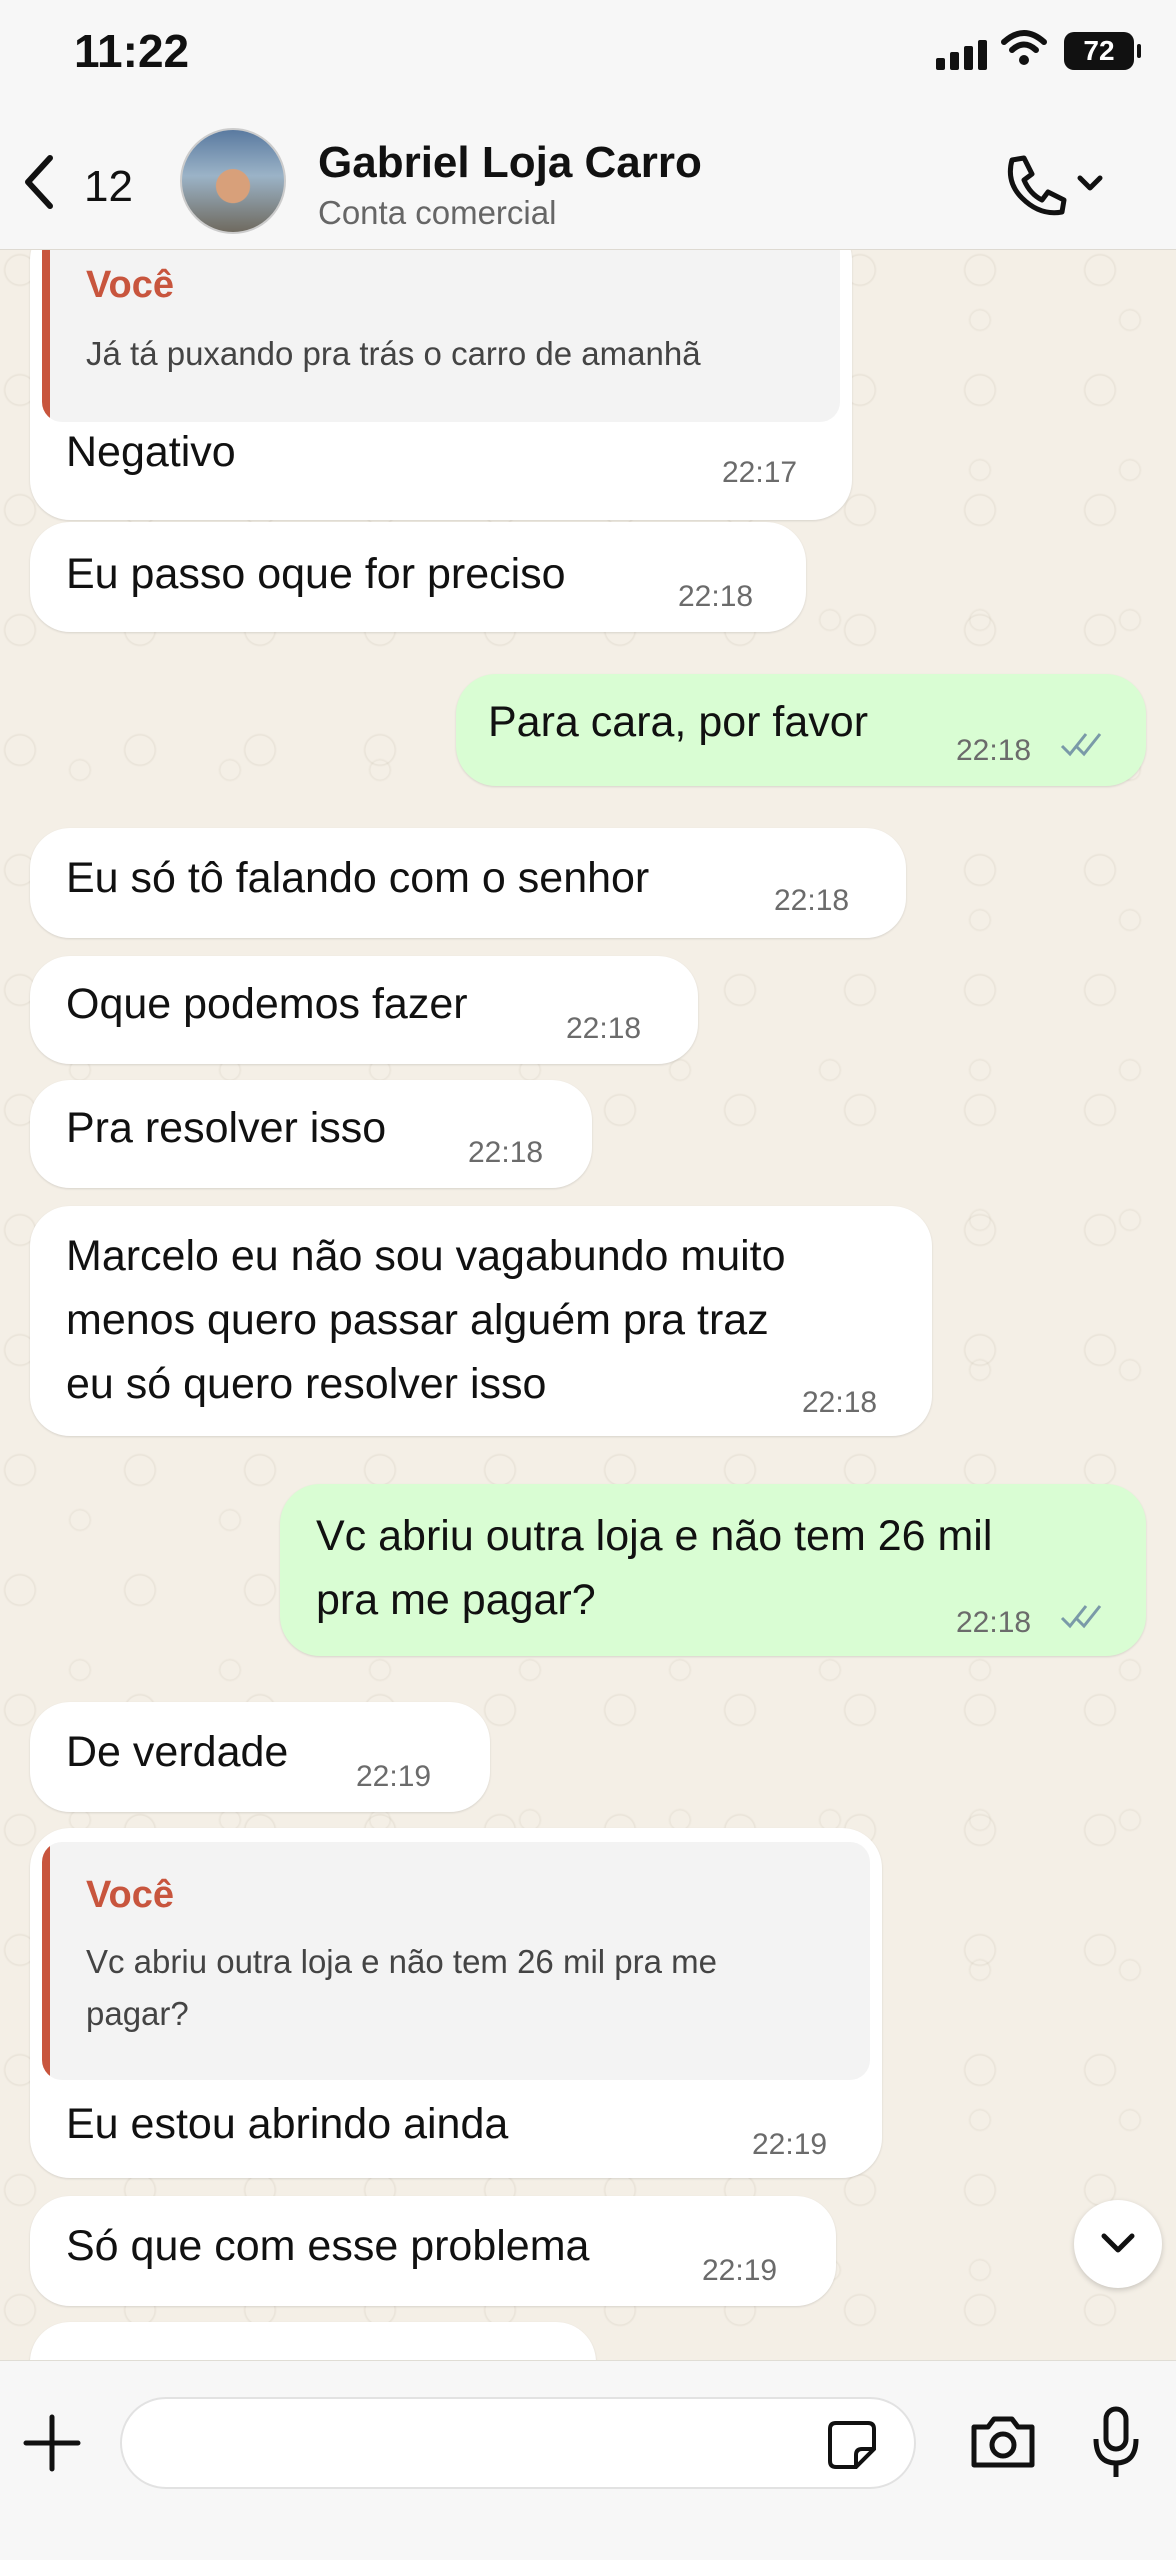 This screenshot has height=2560, width=1176. I want to click on plus-icon, so click(52, 2445).